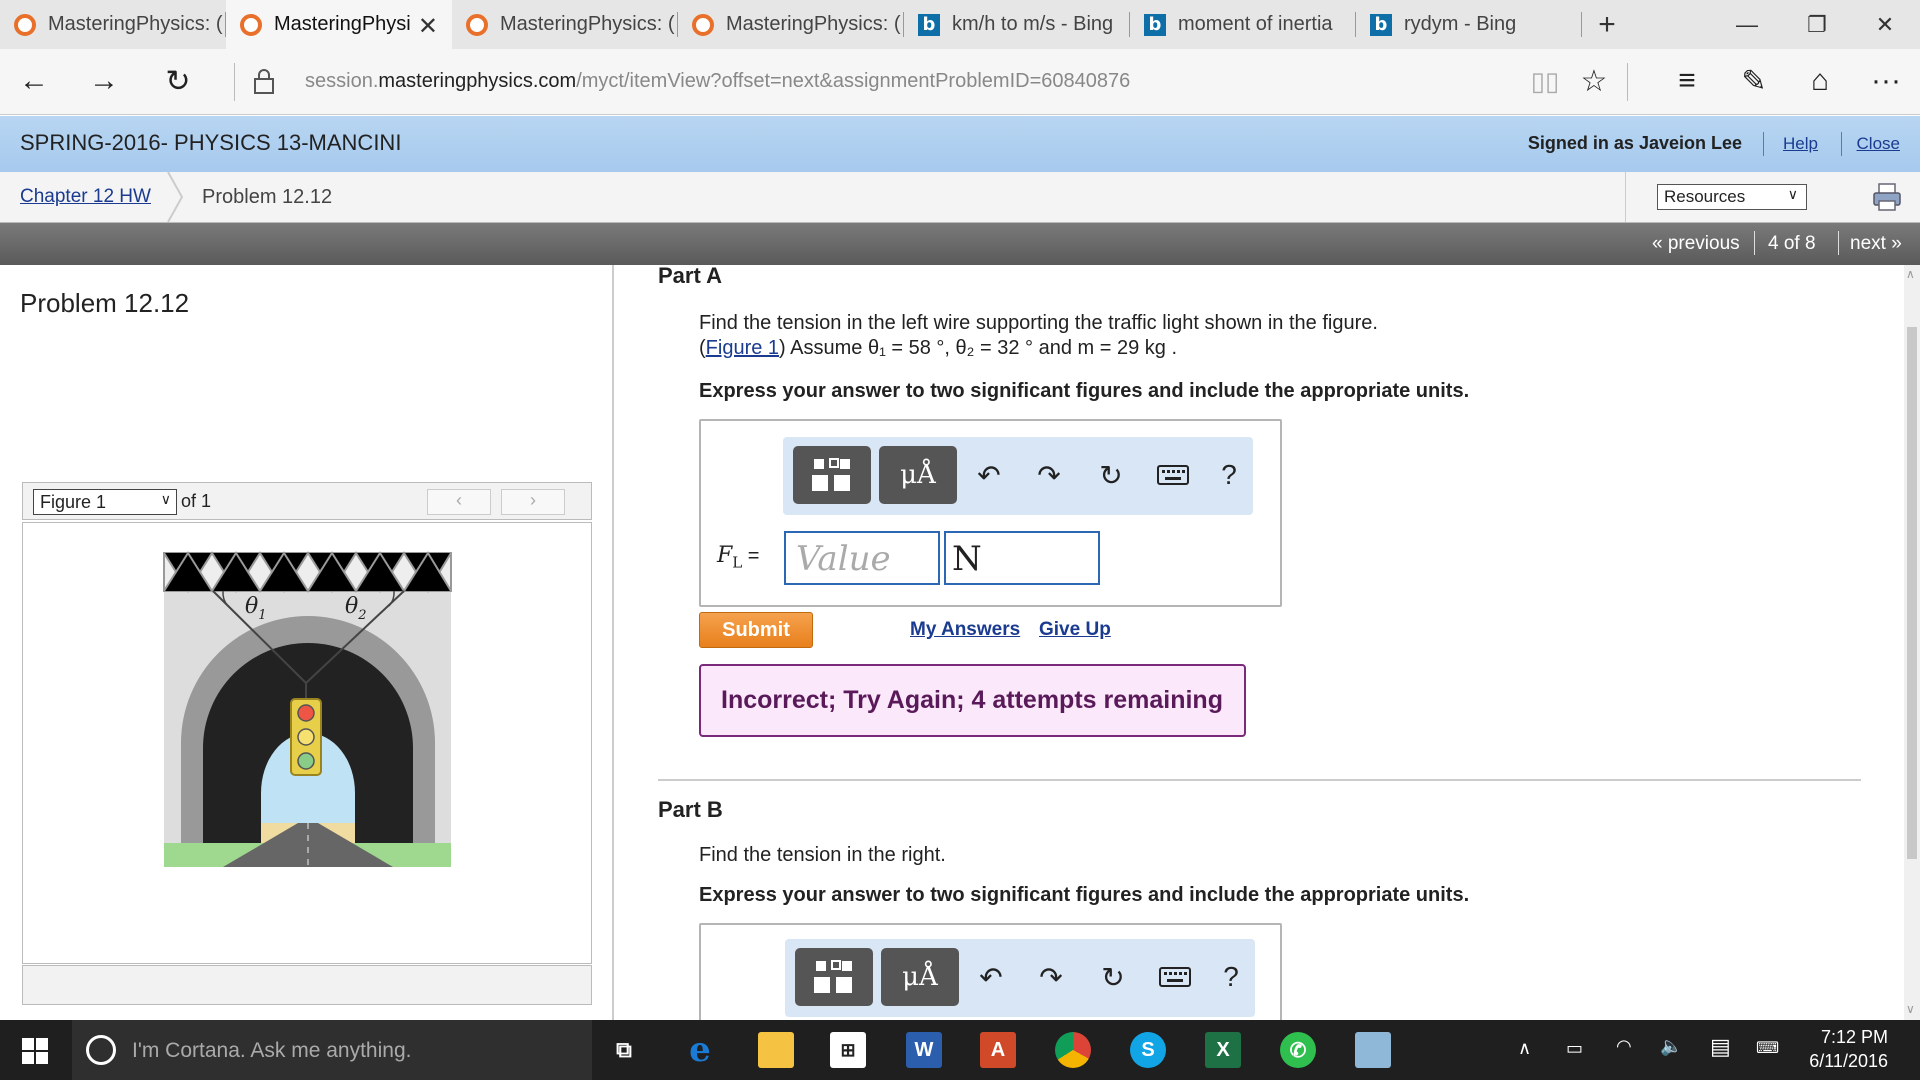 This screenshot has height=1080, width=1920. Describe the element at coordinates (822, 855) in the screenshot. I see `part-b-question: Find the tension in the right.` at that location.